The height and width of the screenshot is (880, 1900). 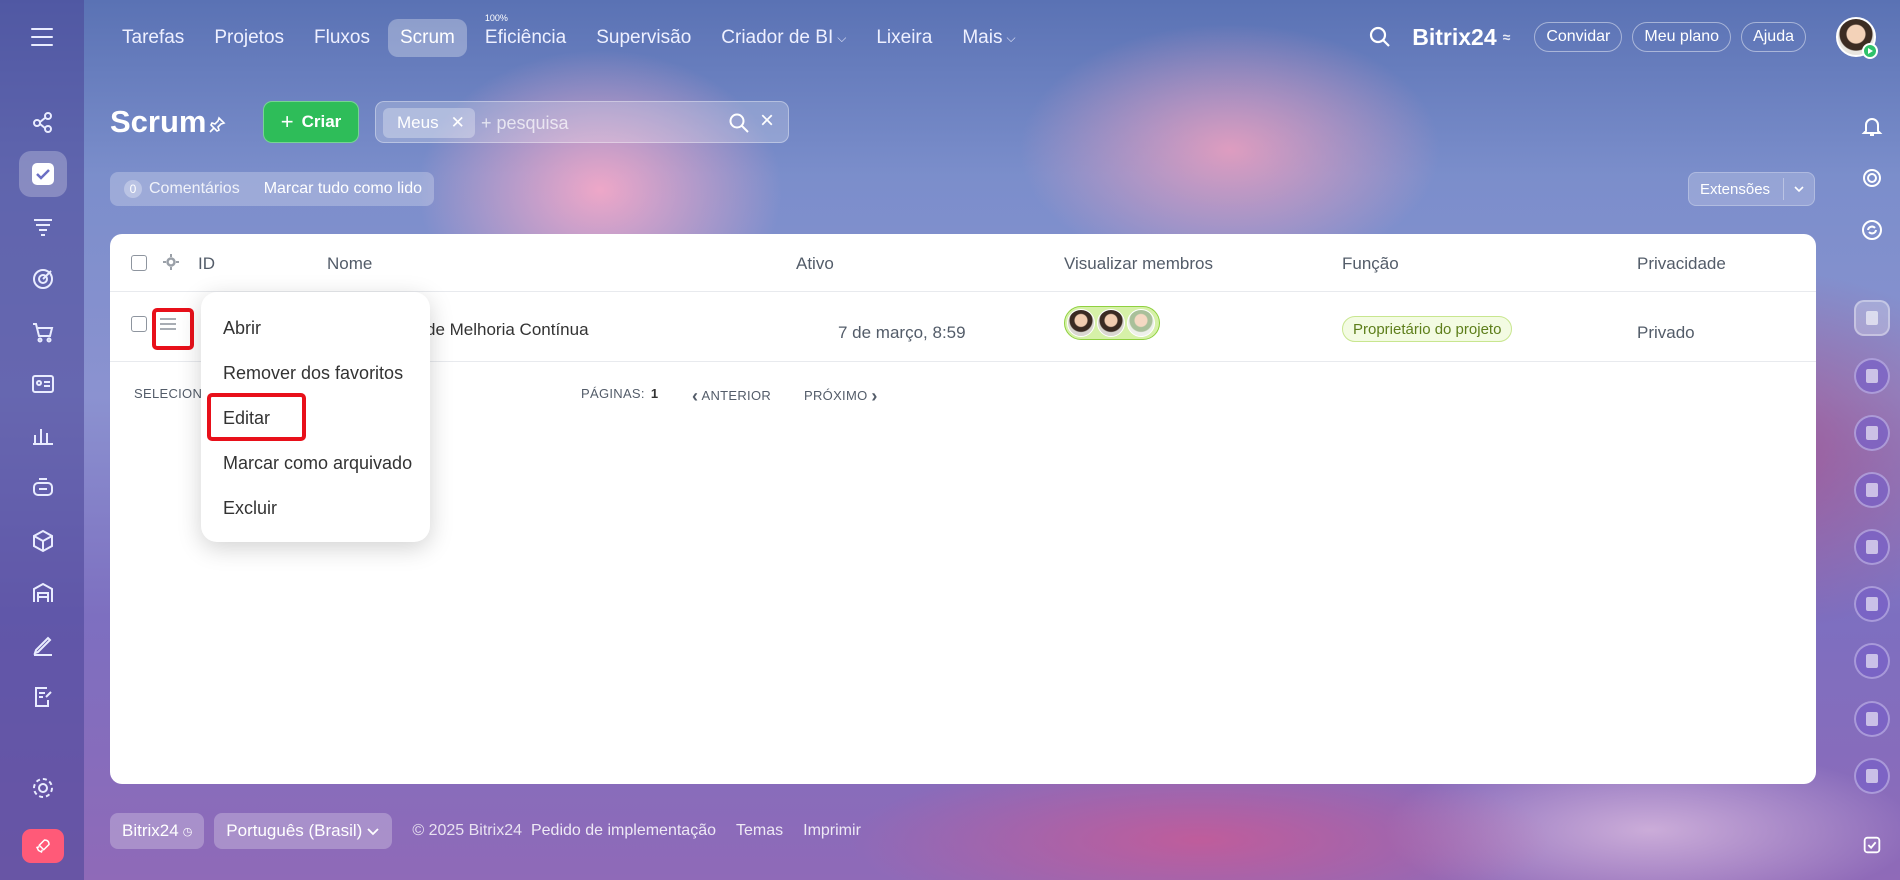 I want to click on sidebar-item-sign, so click(x=43, y=645).